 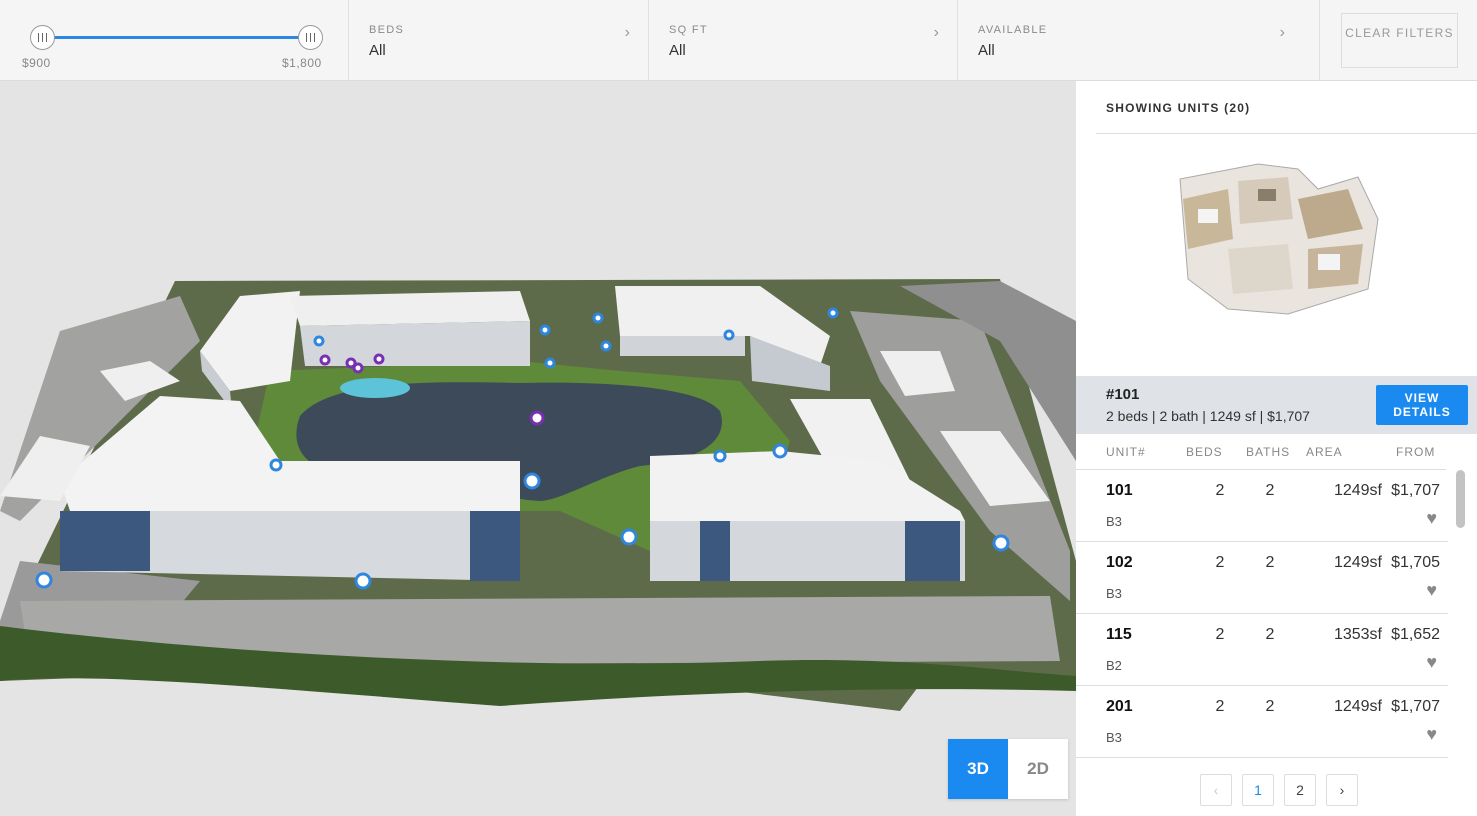 I want to click on unit-number: 115, so click(x=1119, y=634).